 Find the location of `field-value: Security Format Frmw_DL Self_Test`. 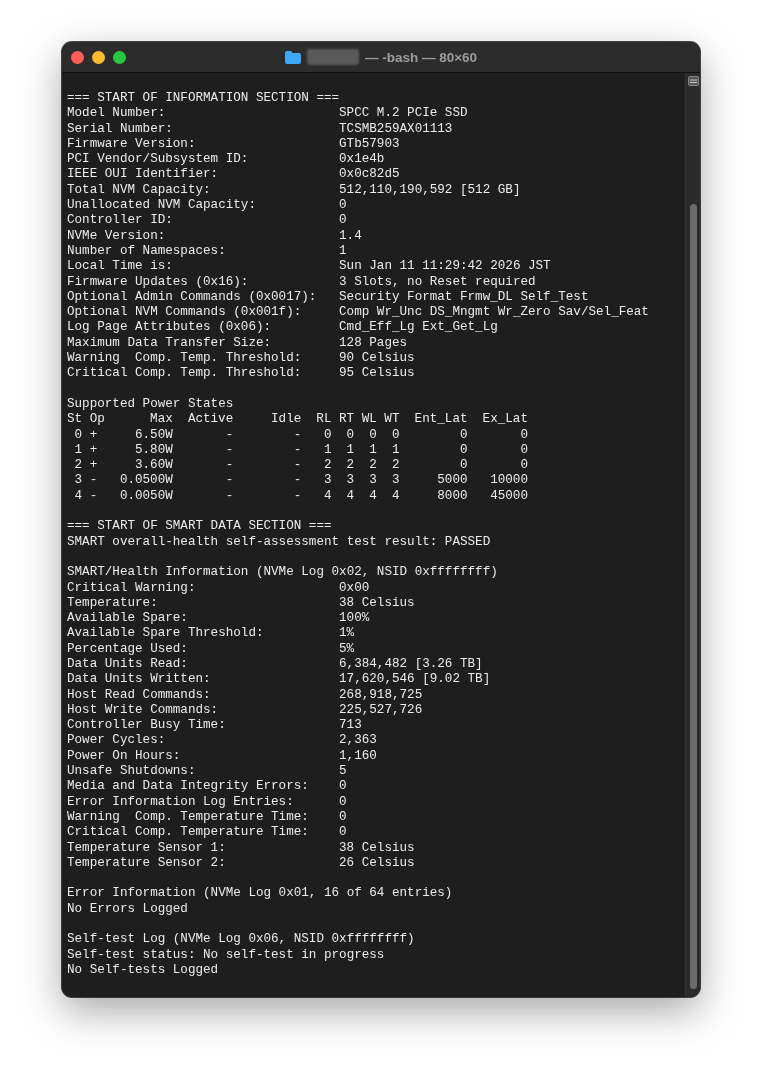

field-value: Security Format Frmw_DL Self_Test is located at coordinates (464, 297).